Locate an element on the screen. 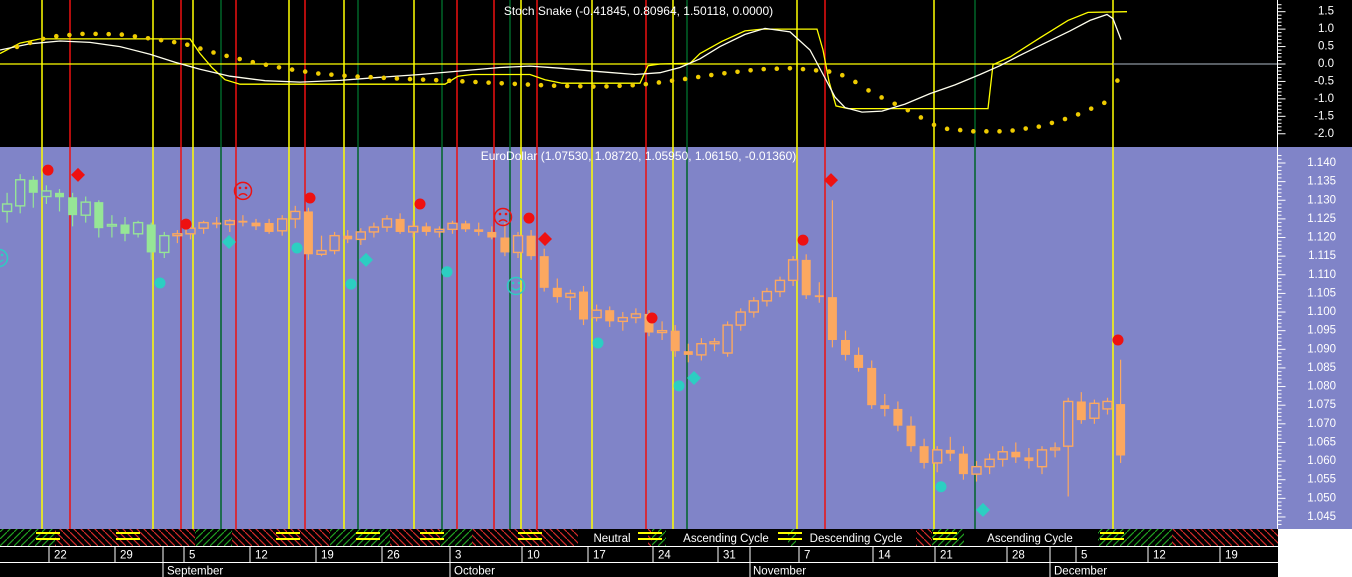 This screenshot has height=577, width=1352. week-label: 14 is located at coordinates (884, 556).